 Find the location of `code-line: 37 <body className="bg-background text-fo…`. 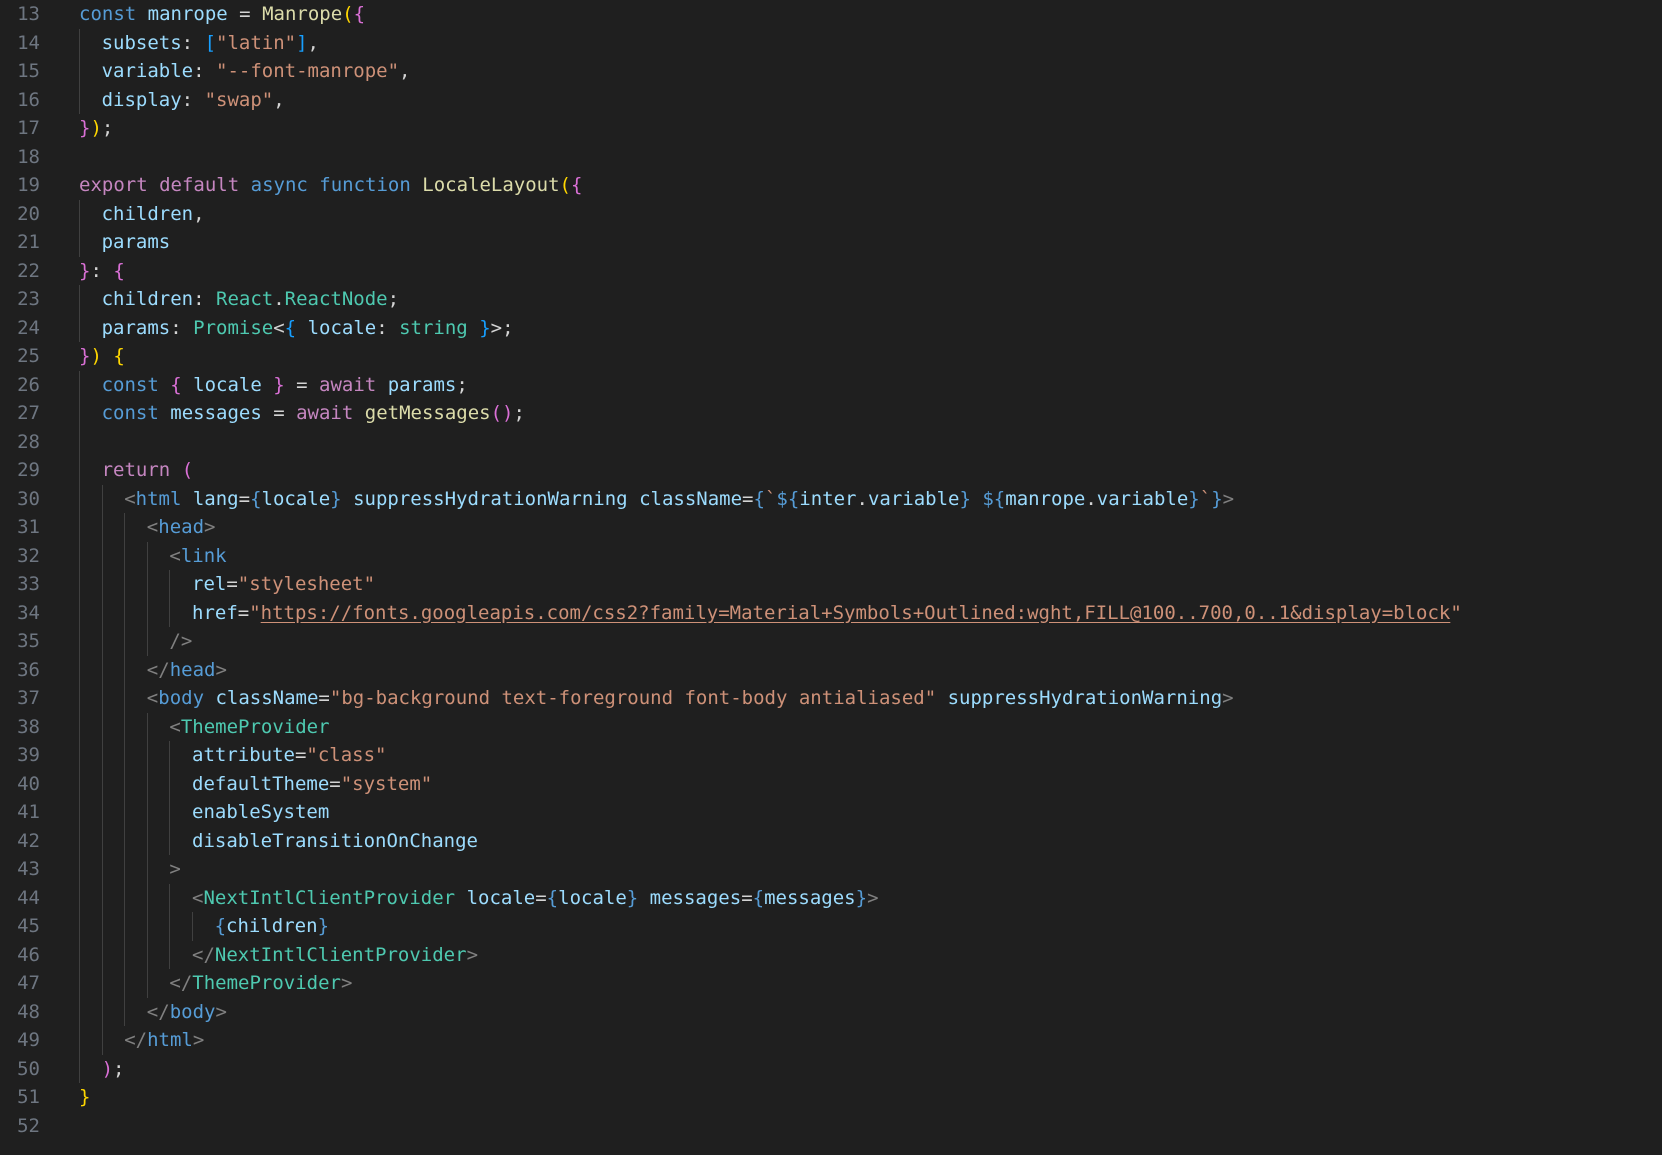

code-line: 37 <body className="bg-background text-fo… is located at coordinates (831, 698).